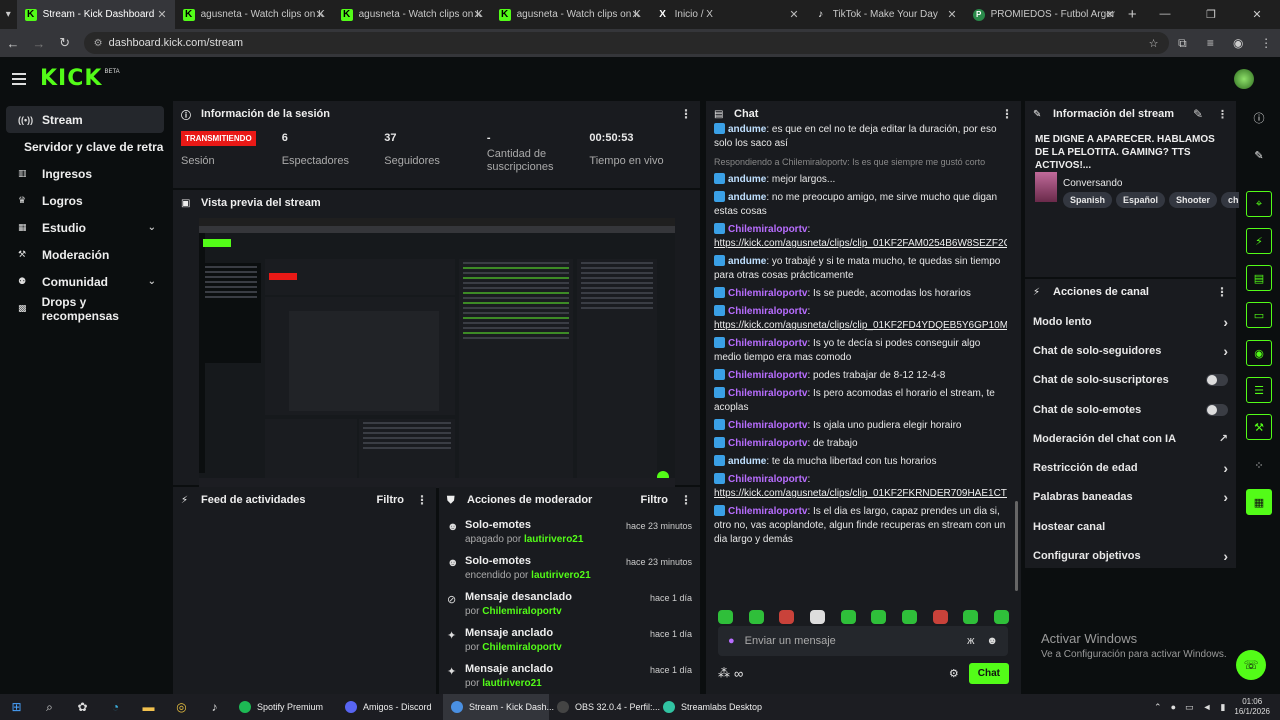 Image resolution: width=1280 pixels, height=720 pixels. I want to click on reload-icon: ↻, so click(65, 43).